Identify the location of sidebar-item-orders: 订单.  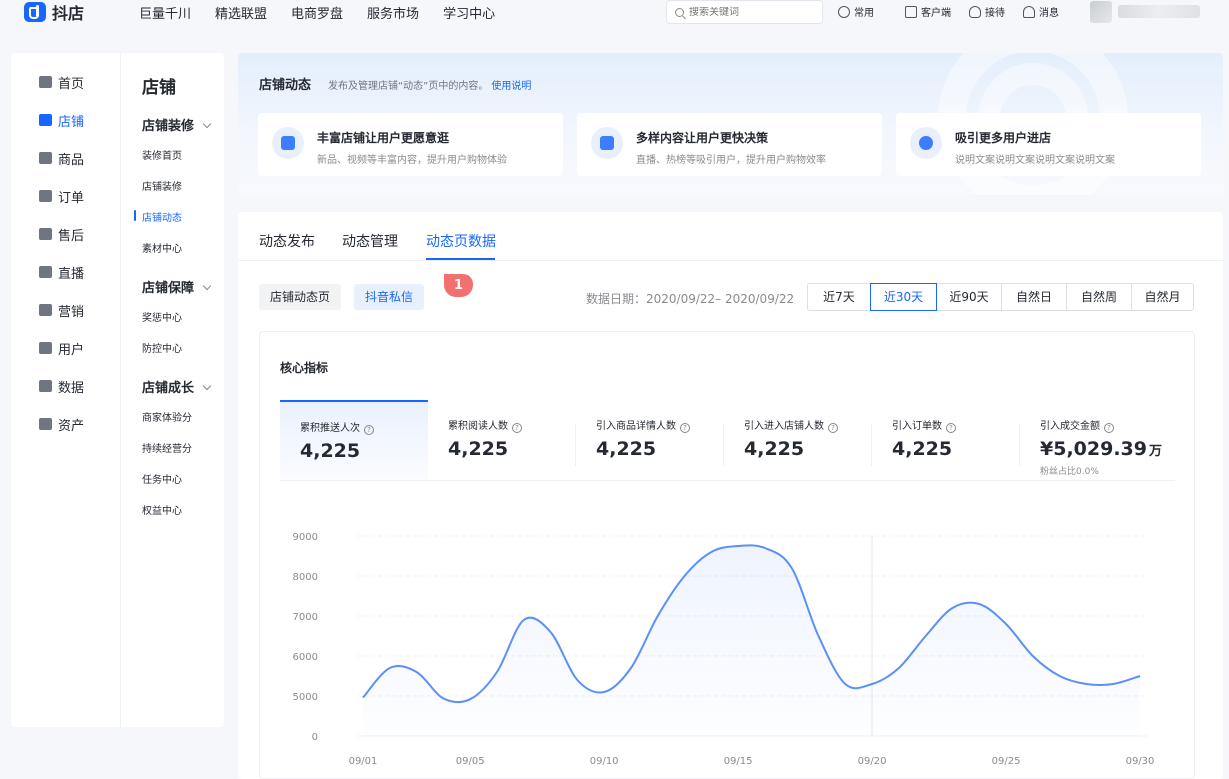
(61, 196).